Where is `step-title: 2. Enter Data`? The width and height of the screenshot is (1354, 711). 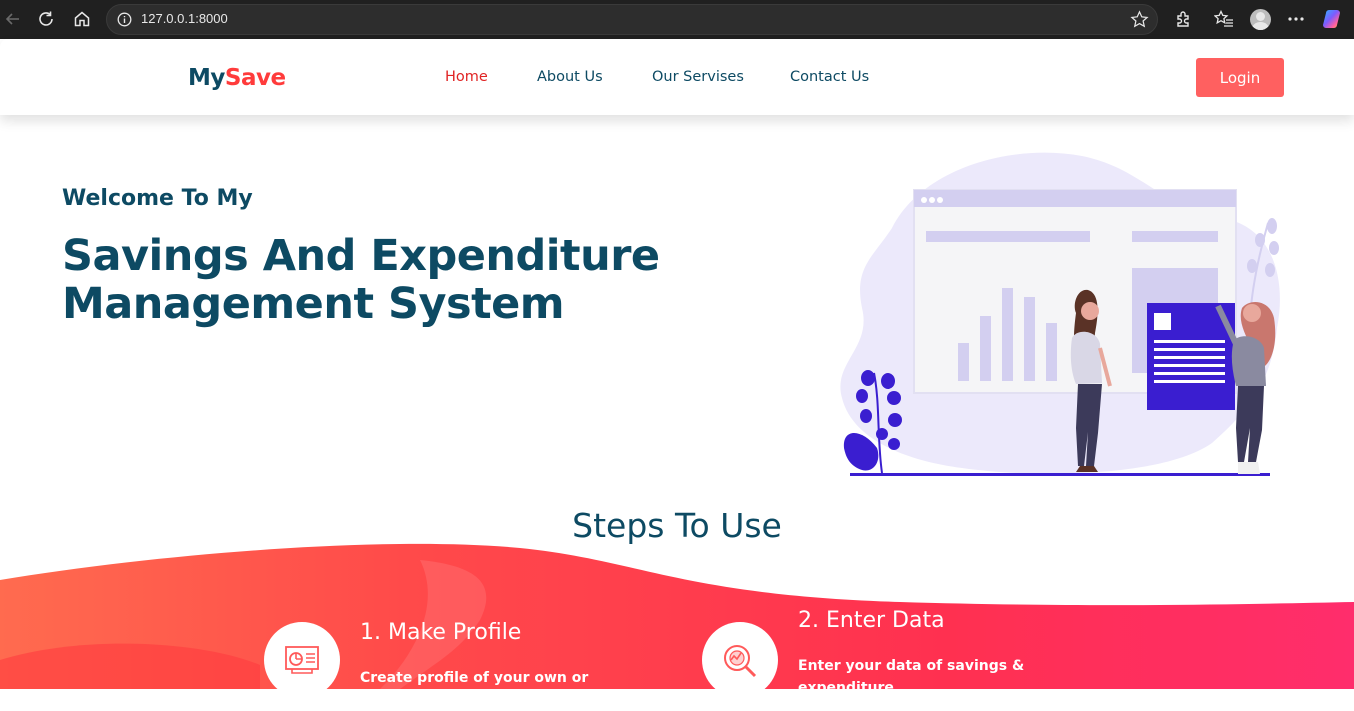
step-title: 2. Enter Data is located at coordinates (871, 620).